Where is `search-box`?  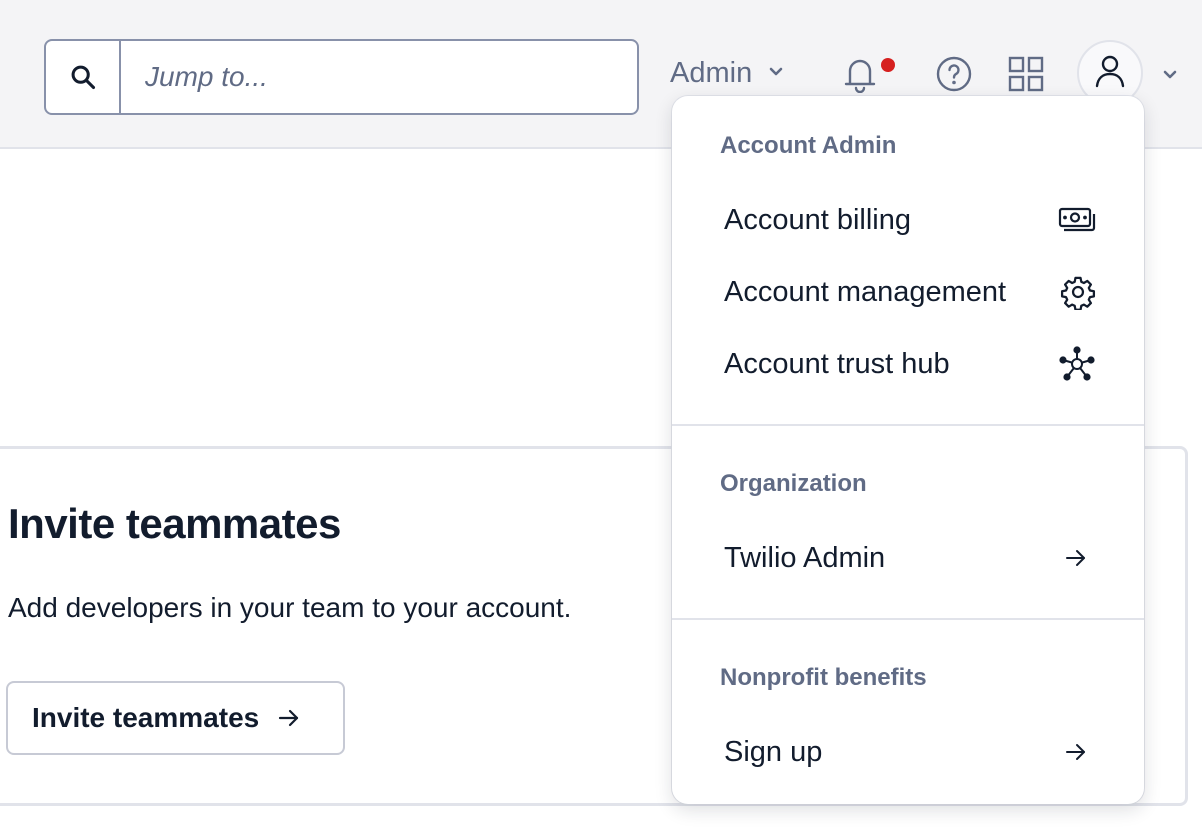 search-box is located at coordinates (341, 77).